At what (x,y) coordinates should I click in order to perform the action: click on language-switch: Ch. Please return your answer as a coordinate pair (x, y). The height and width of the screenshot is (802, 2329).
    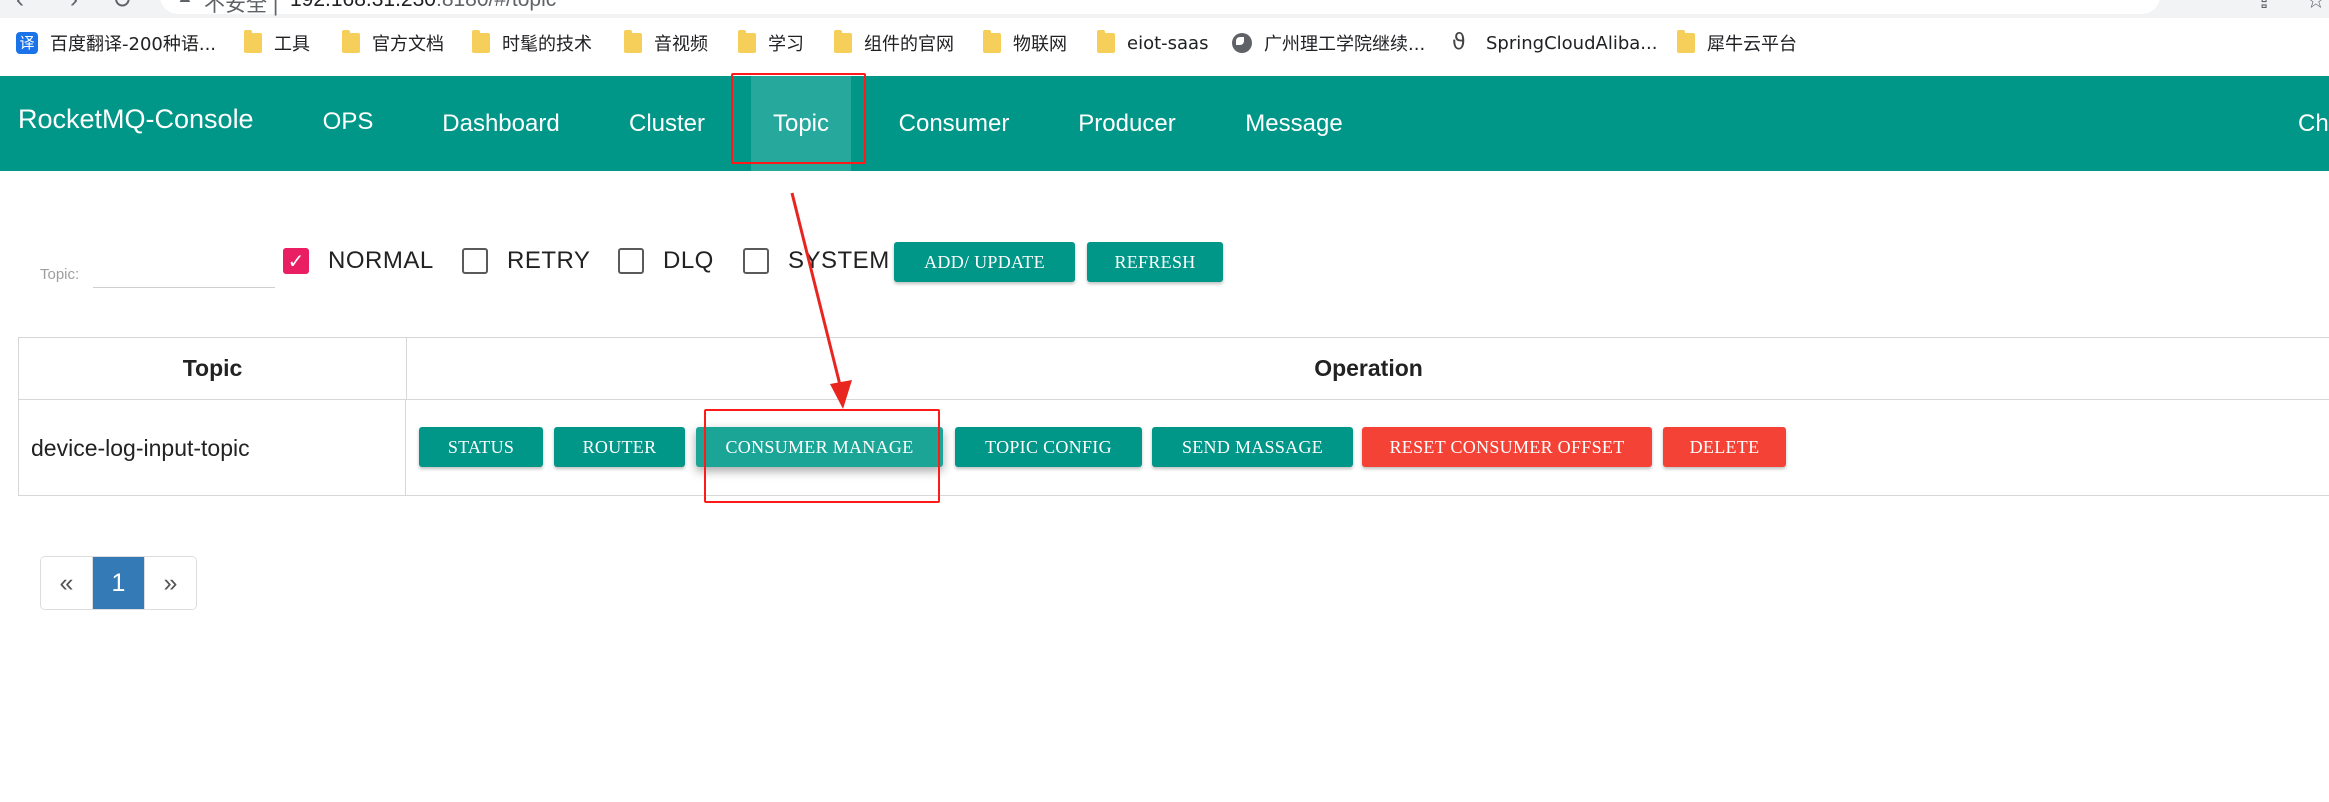
    Looking at the image, I should click on (2313, 123).